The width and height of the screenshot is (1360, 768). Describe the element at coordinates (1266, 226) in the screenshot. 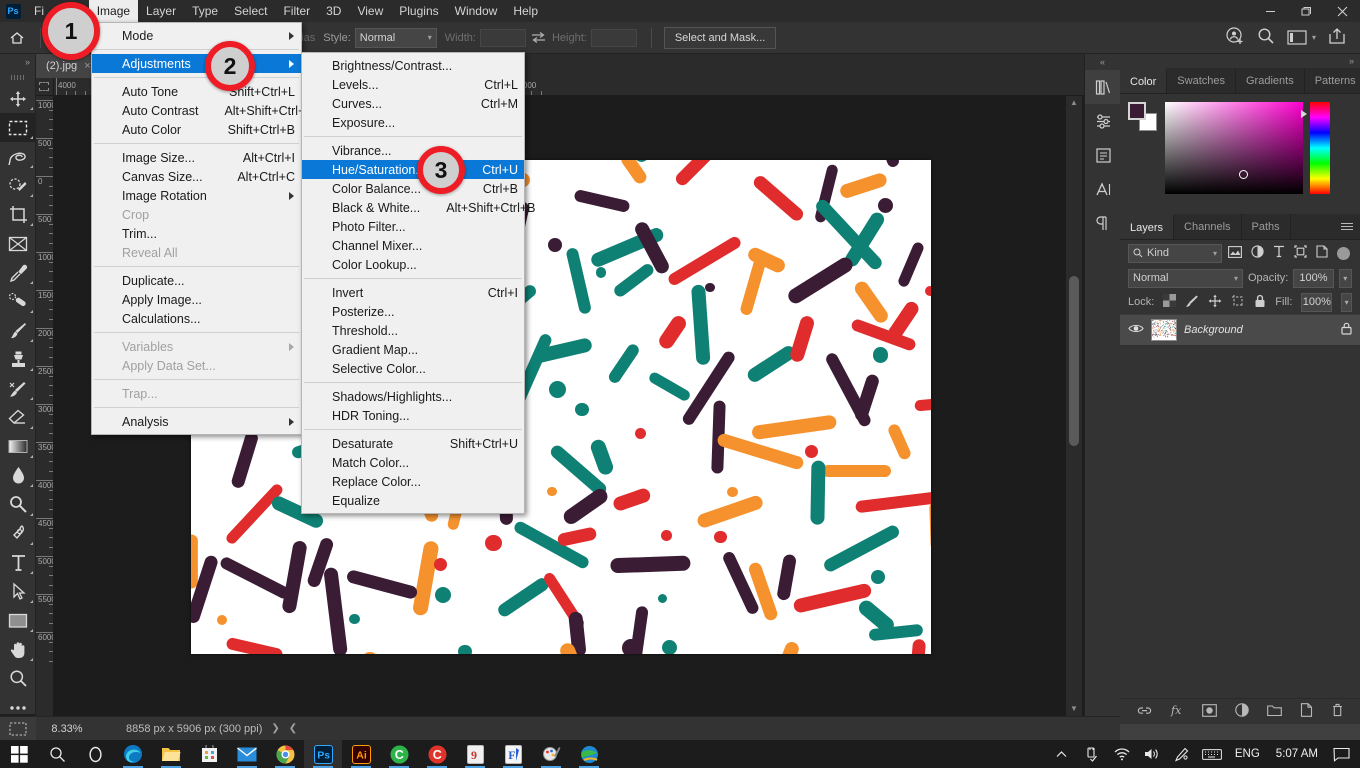

I see `tab-paths: Paths` at that location.